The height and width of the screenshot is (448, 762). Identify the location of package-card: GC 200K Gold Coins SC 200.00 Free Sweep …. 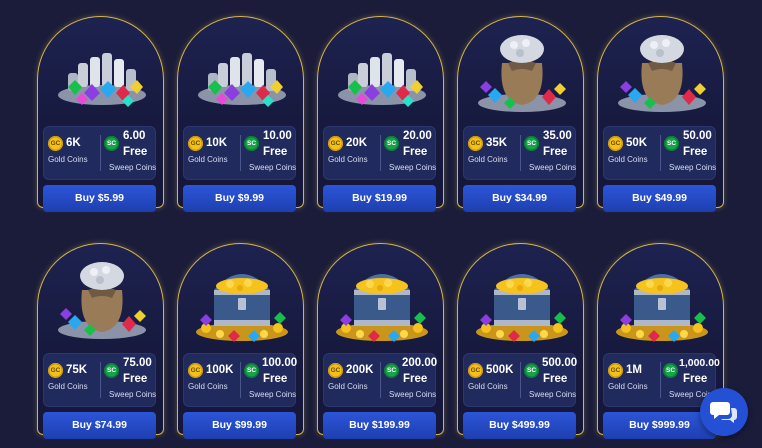
(381, 341).